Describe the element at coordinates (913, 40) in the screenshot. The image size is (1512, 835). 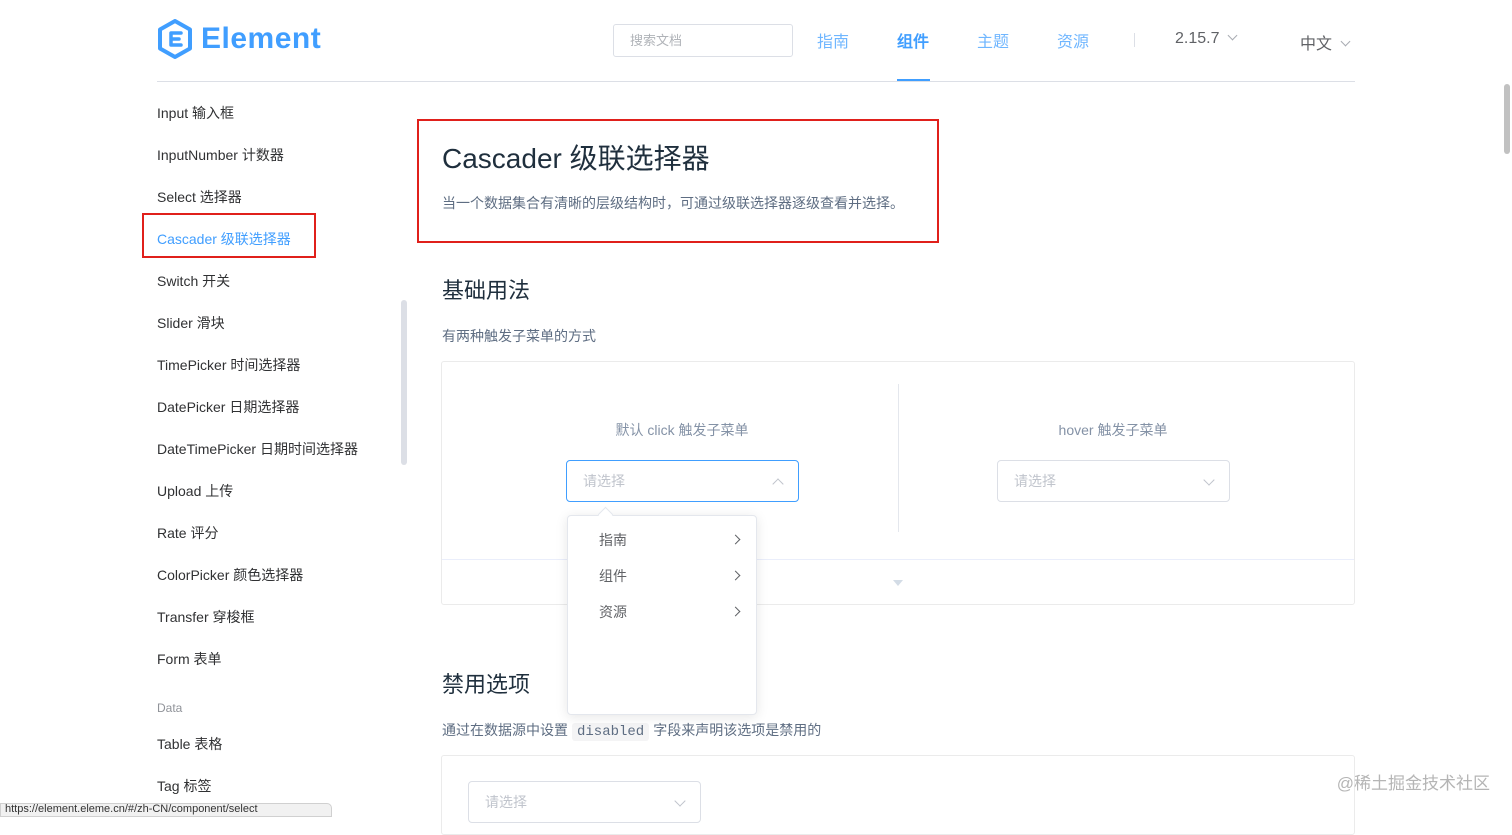
I see `nav-component: 组件` at that location.